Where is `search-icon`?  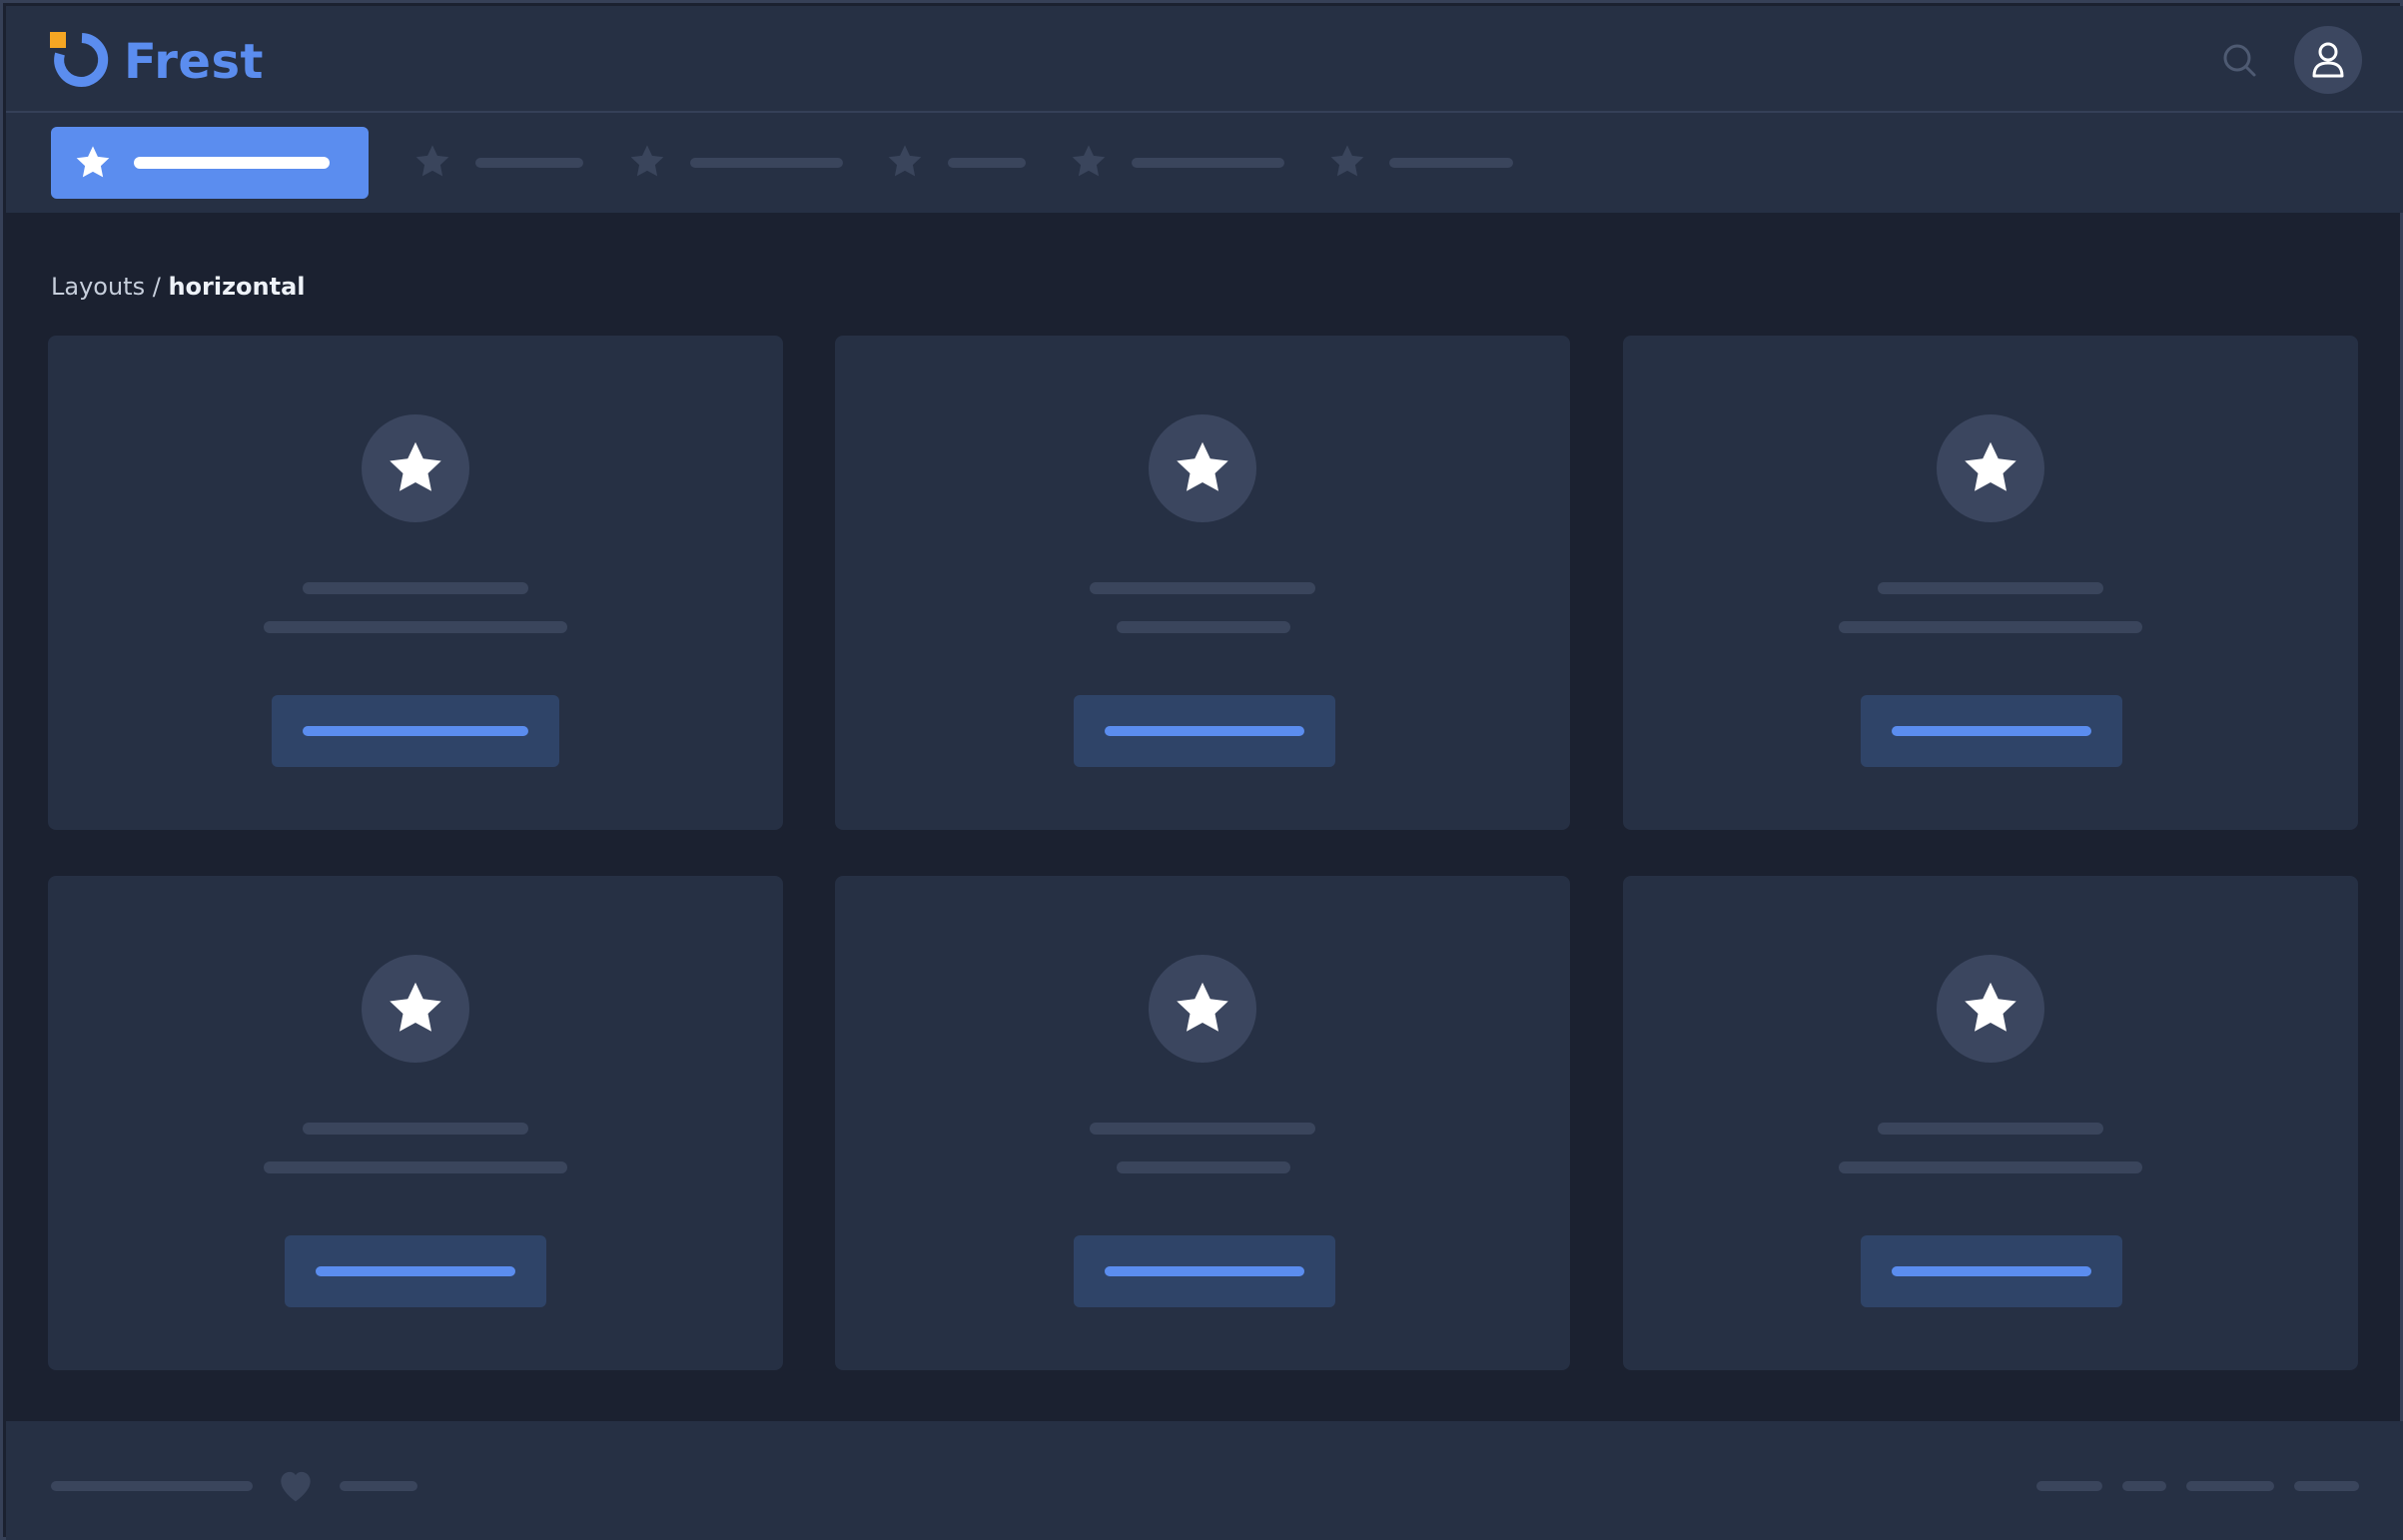
search-icon is located at coordinates (2239, 60).